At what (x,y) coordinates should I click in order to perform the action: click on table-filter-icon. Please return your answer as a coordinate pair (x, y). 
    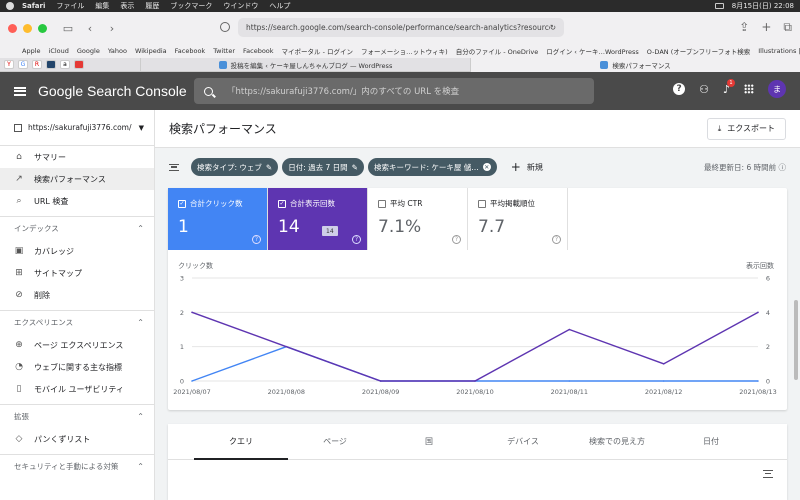
    Looking at the image, I should click on (768, 474).